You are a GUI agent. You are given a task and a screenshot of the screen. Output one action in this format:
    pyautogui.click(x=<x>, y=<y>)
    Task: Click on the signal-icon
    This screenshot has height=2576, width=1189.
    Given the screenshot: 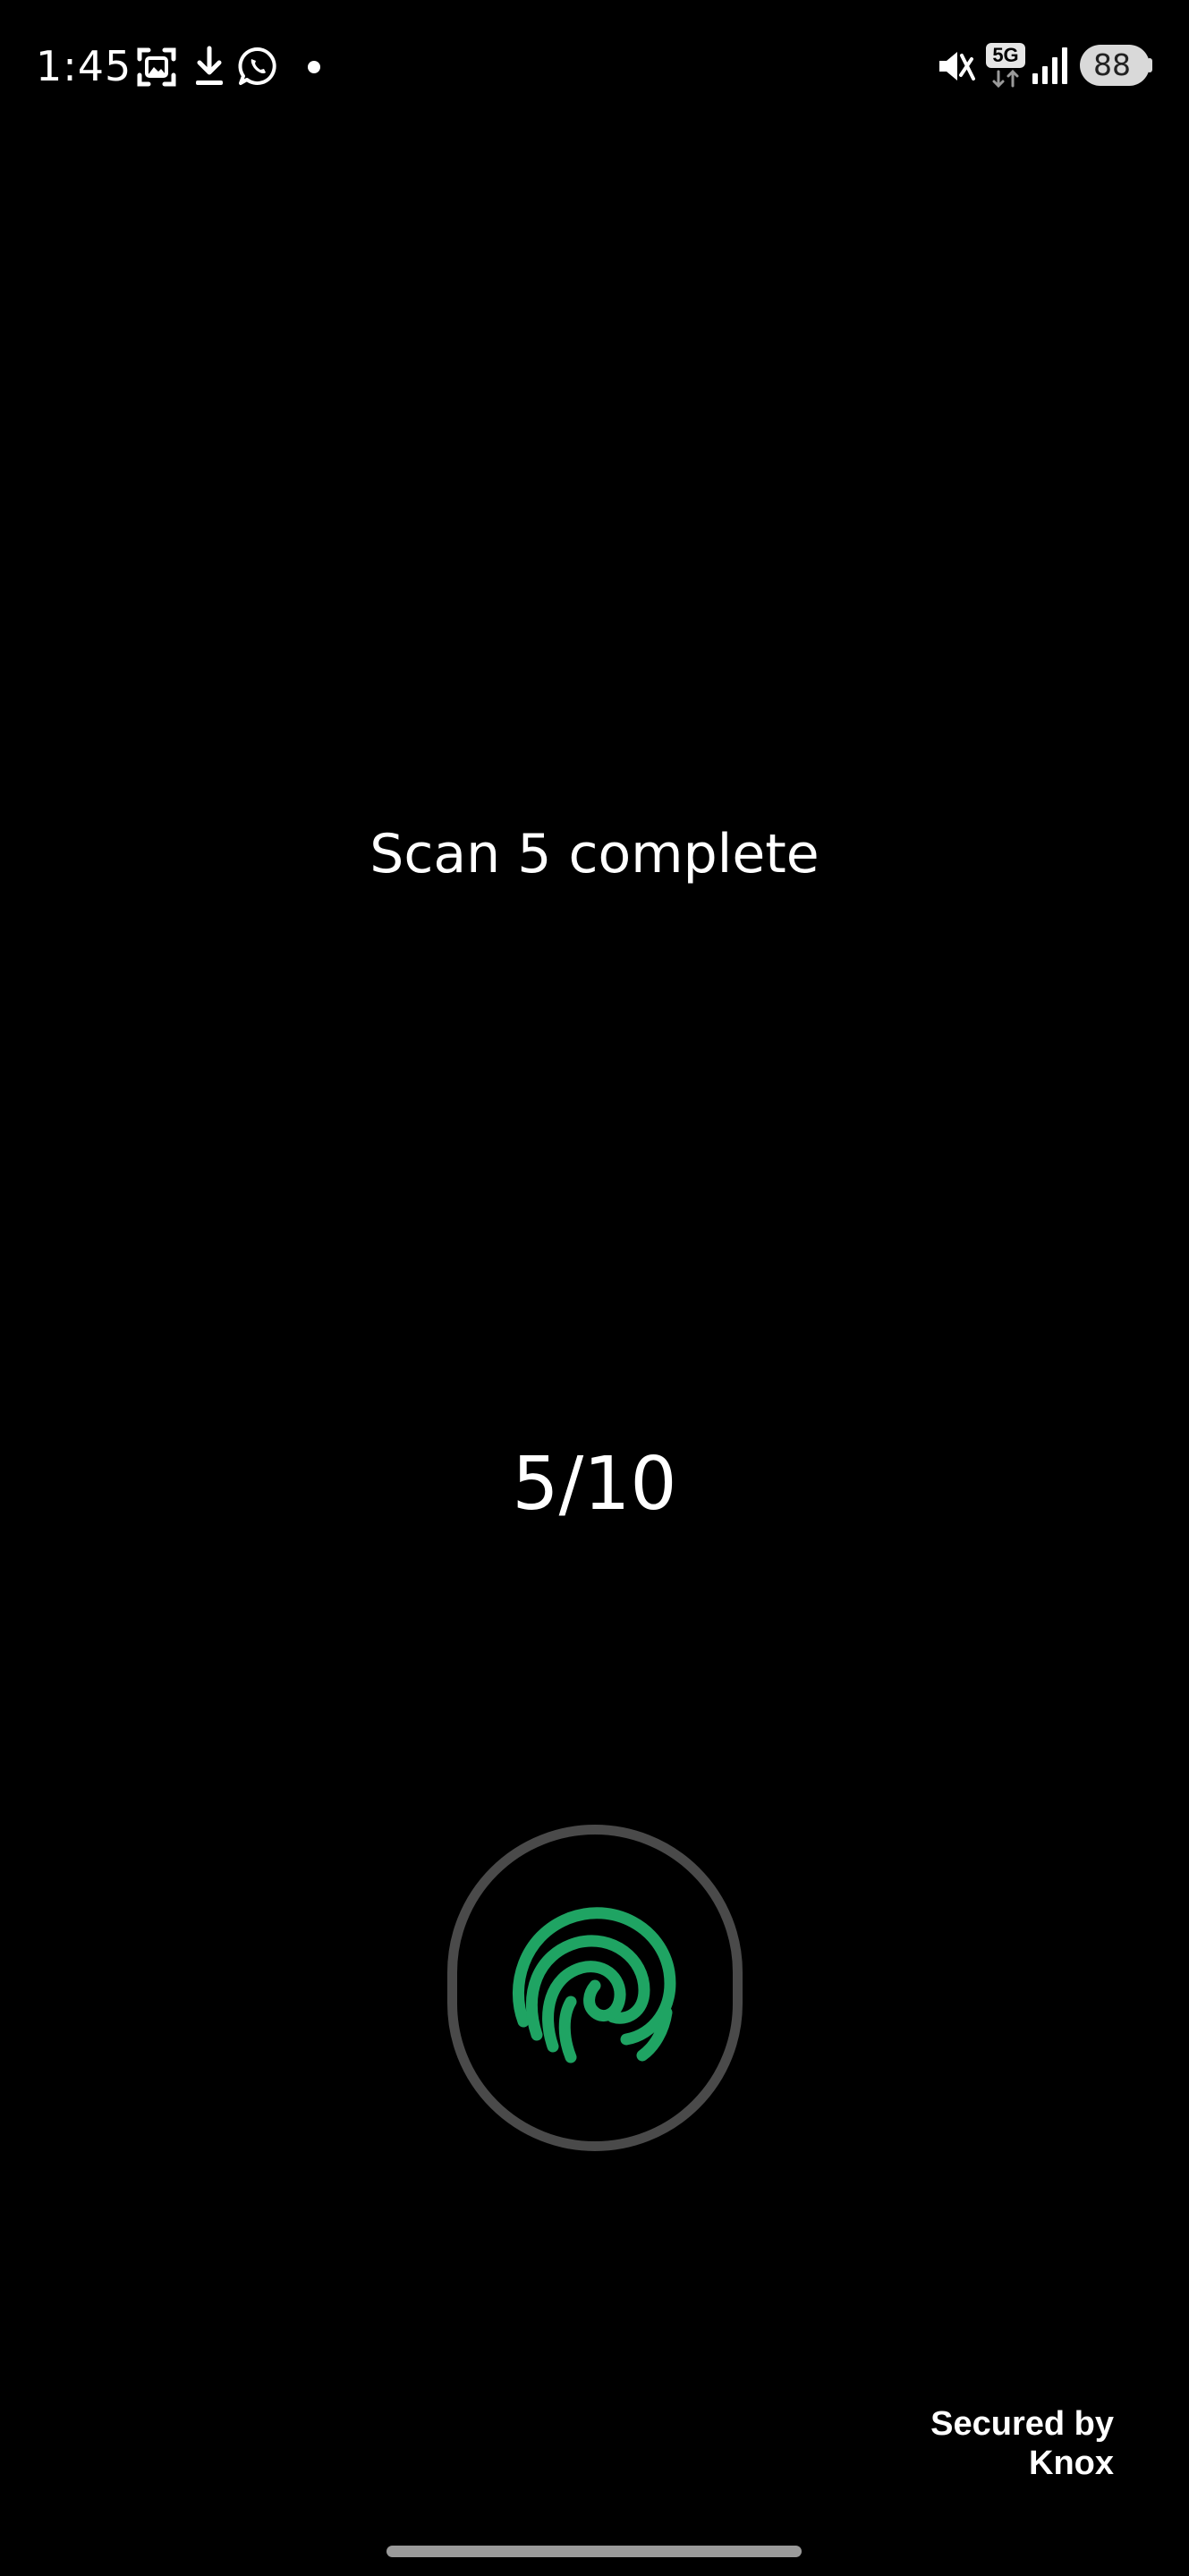 What is the action you would take?
    pyautogui.click(x=1049, y=65)
    